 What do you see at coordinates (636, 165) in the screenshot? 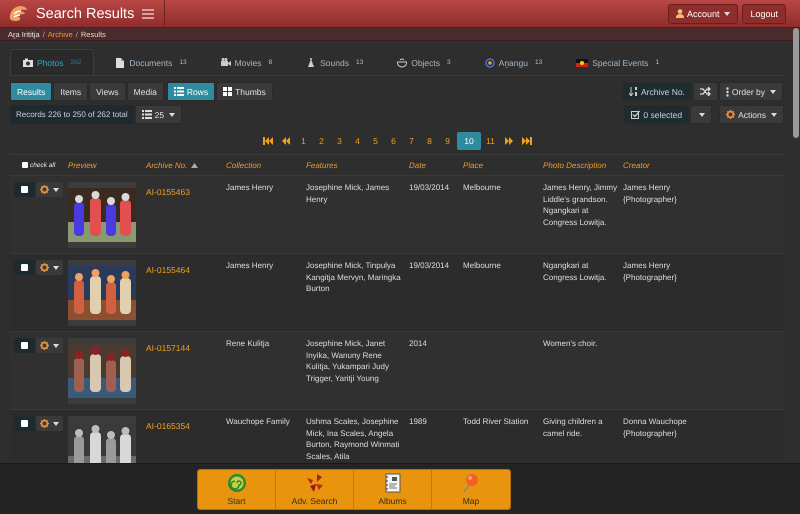
I see `column-header: Creator` at bounding box center [636, 165].